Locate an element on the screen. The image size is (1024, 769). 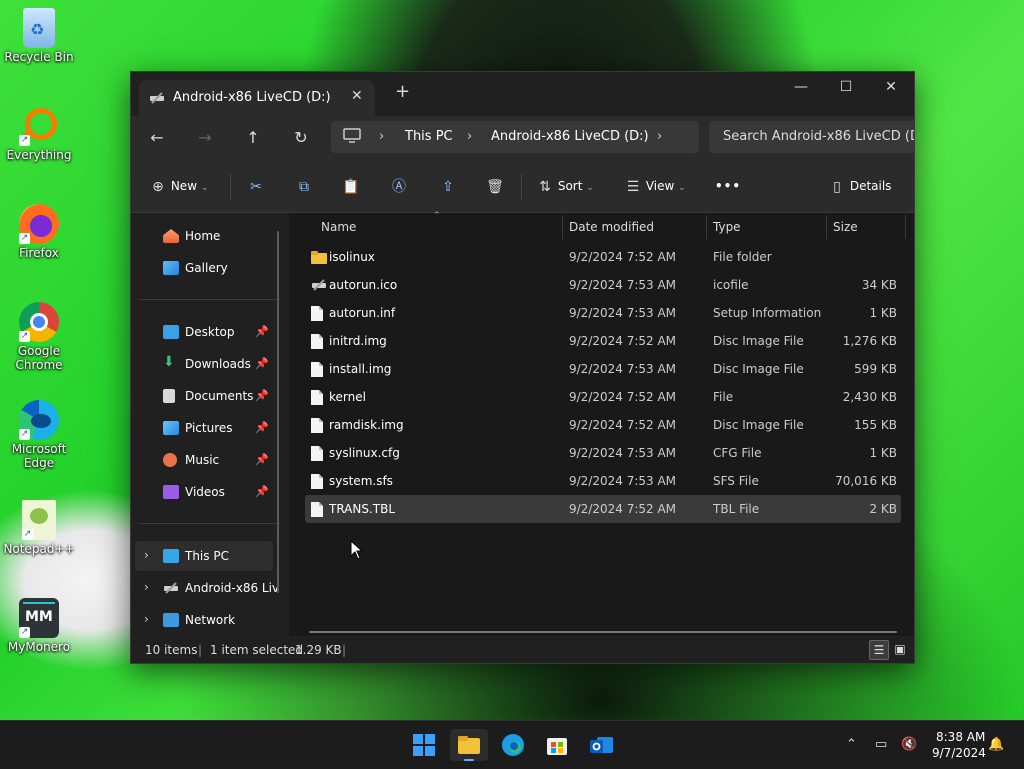
sidebar-divider is located at coordinates (210, 299).